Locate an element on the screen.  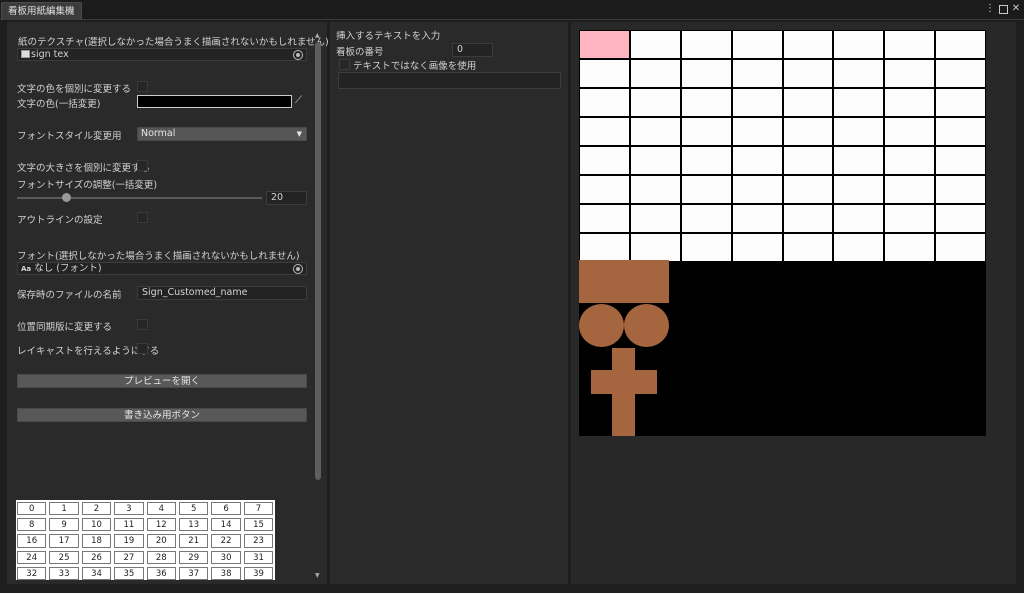
grid-cell: 29 is located at coordinates (194, 557).